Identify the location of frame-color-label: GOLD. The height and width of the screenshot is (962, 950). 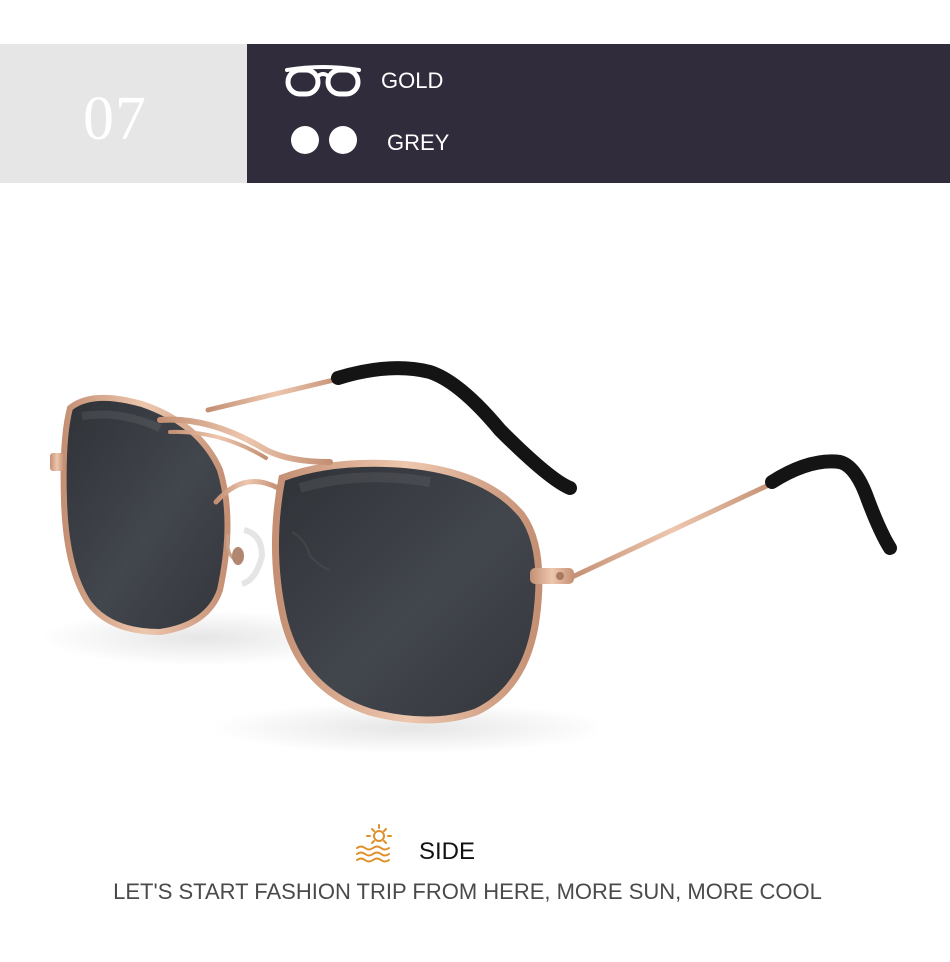
(412, 80).